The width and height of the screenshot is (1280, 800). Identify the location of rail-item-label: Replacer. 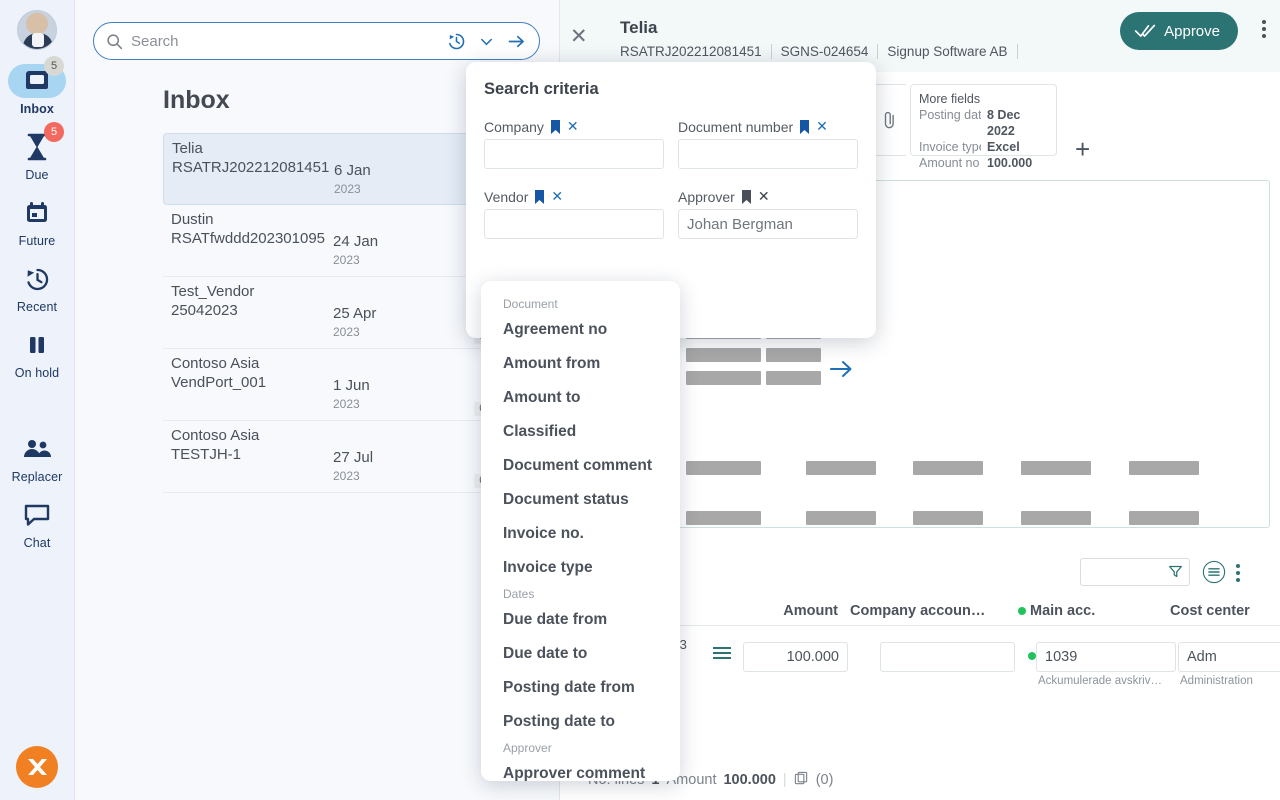
(37, 477).